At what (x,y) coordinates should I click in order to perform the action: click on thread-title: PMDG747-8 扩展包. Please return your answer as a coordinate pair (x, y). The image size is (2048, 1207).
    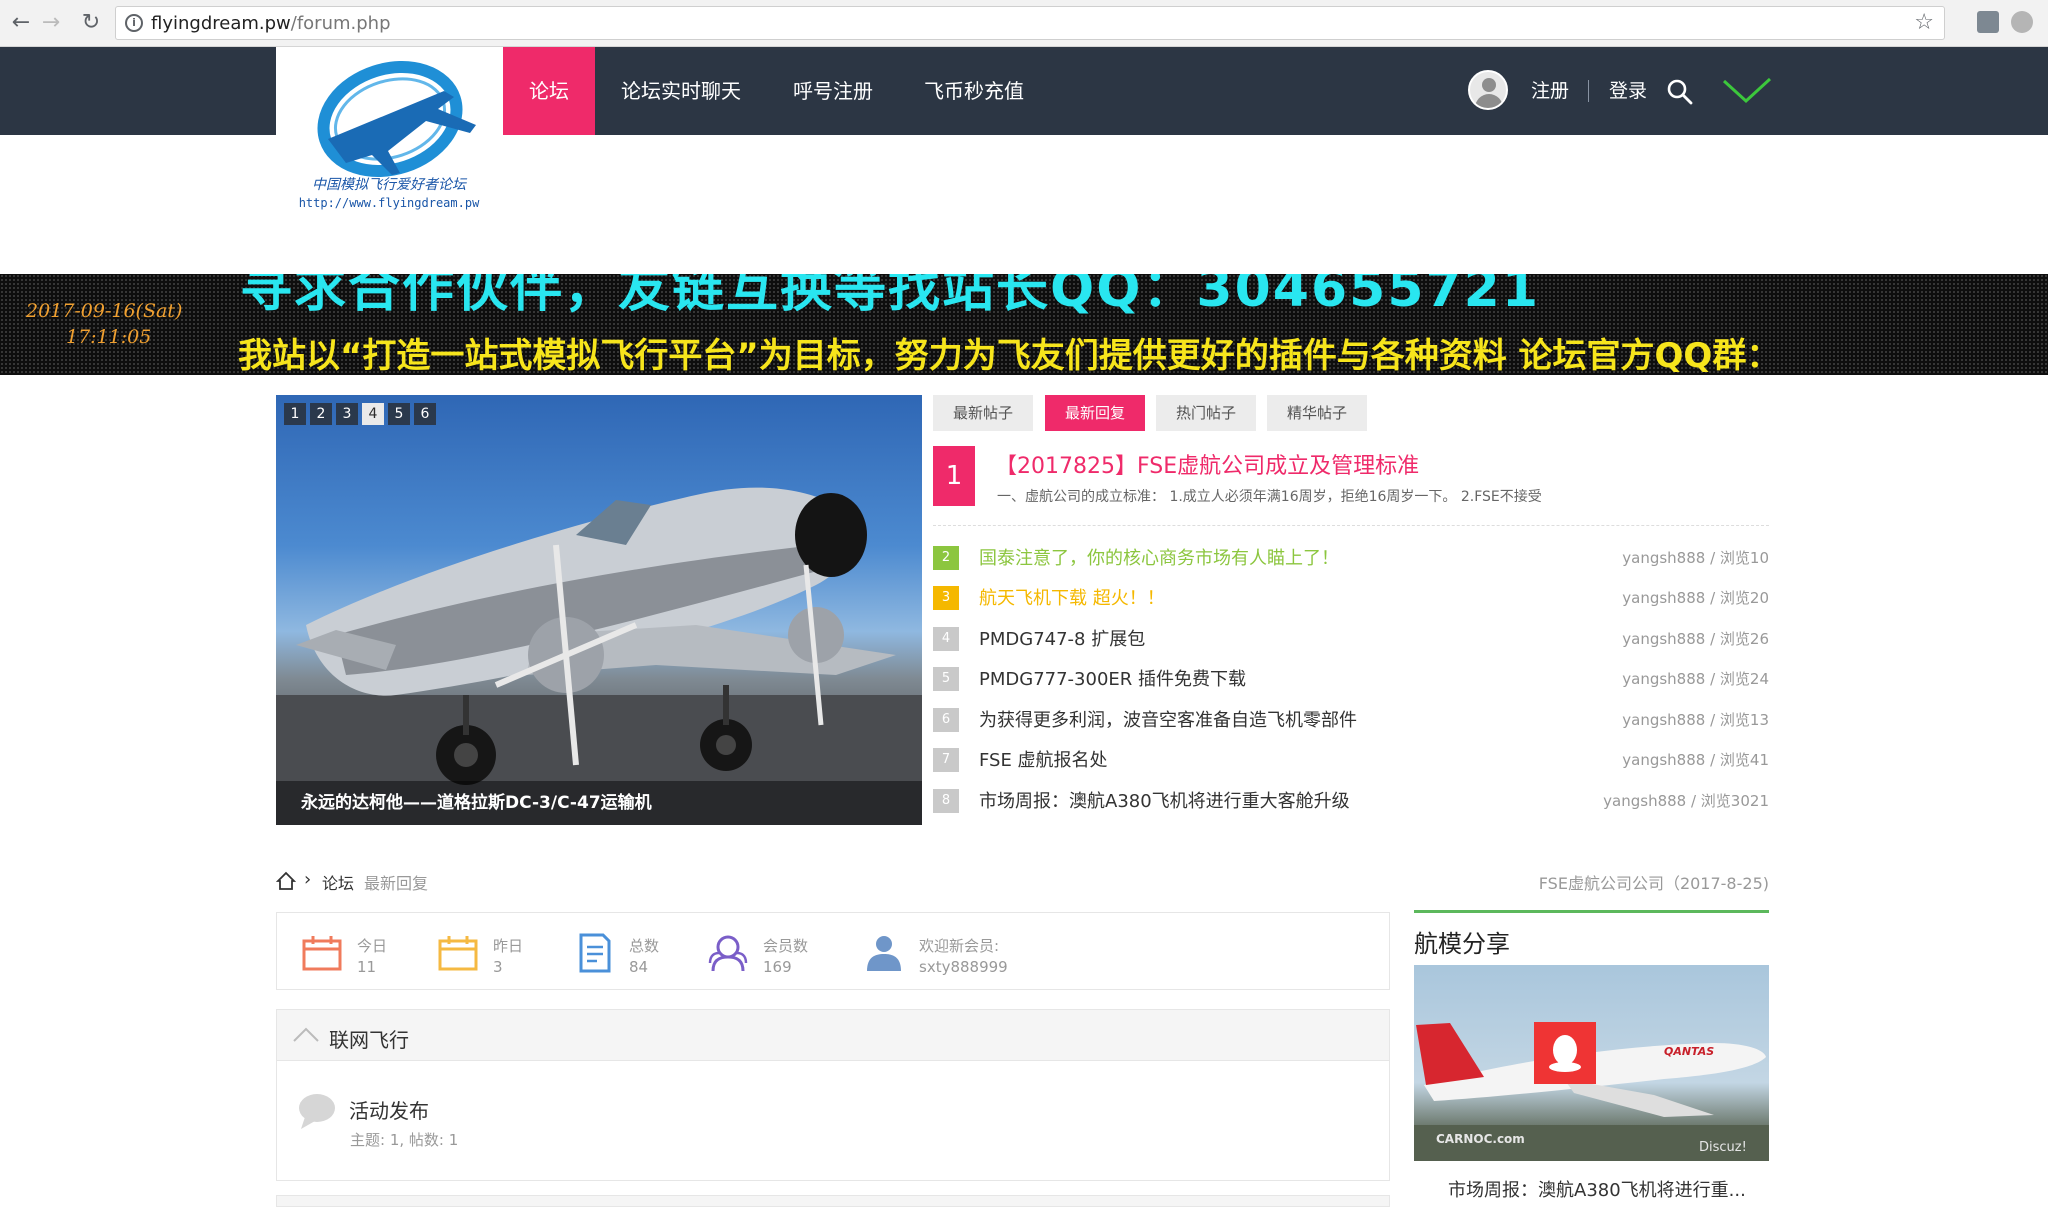
    Looking at the image, I should click on (1062, 638).